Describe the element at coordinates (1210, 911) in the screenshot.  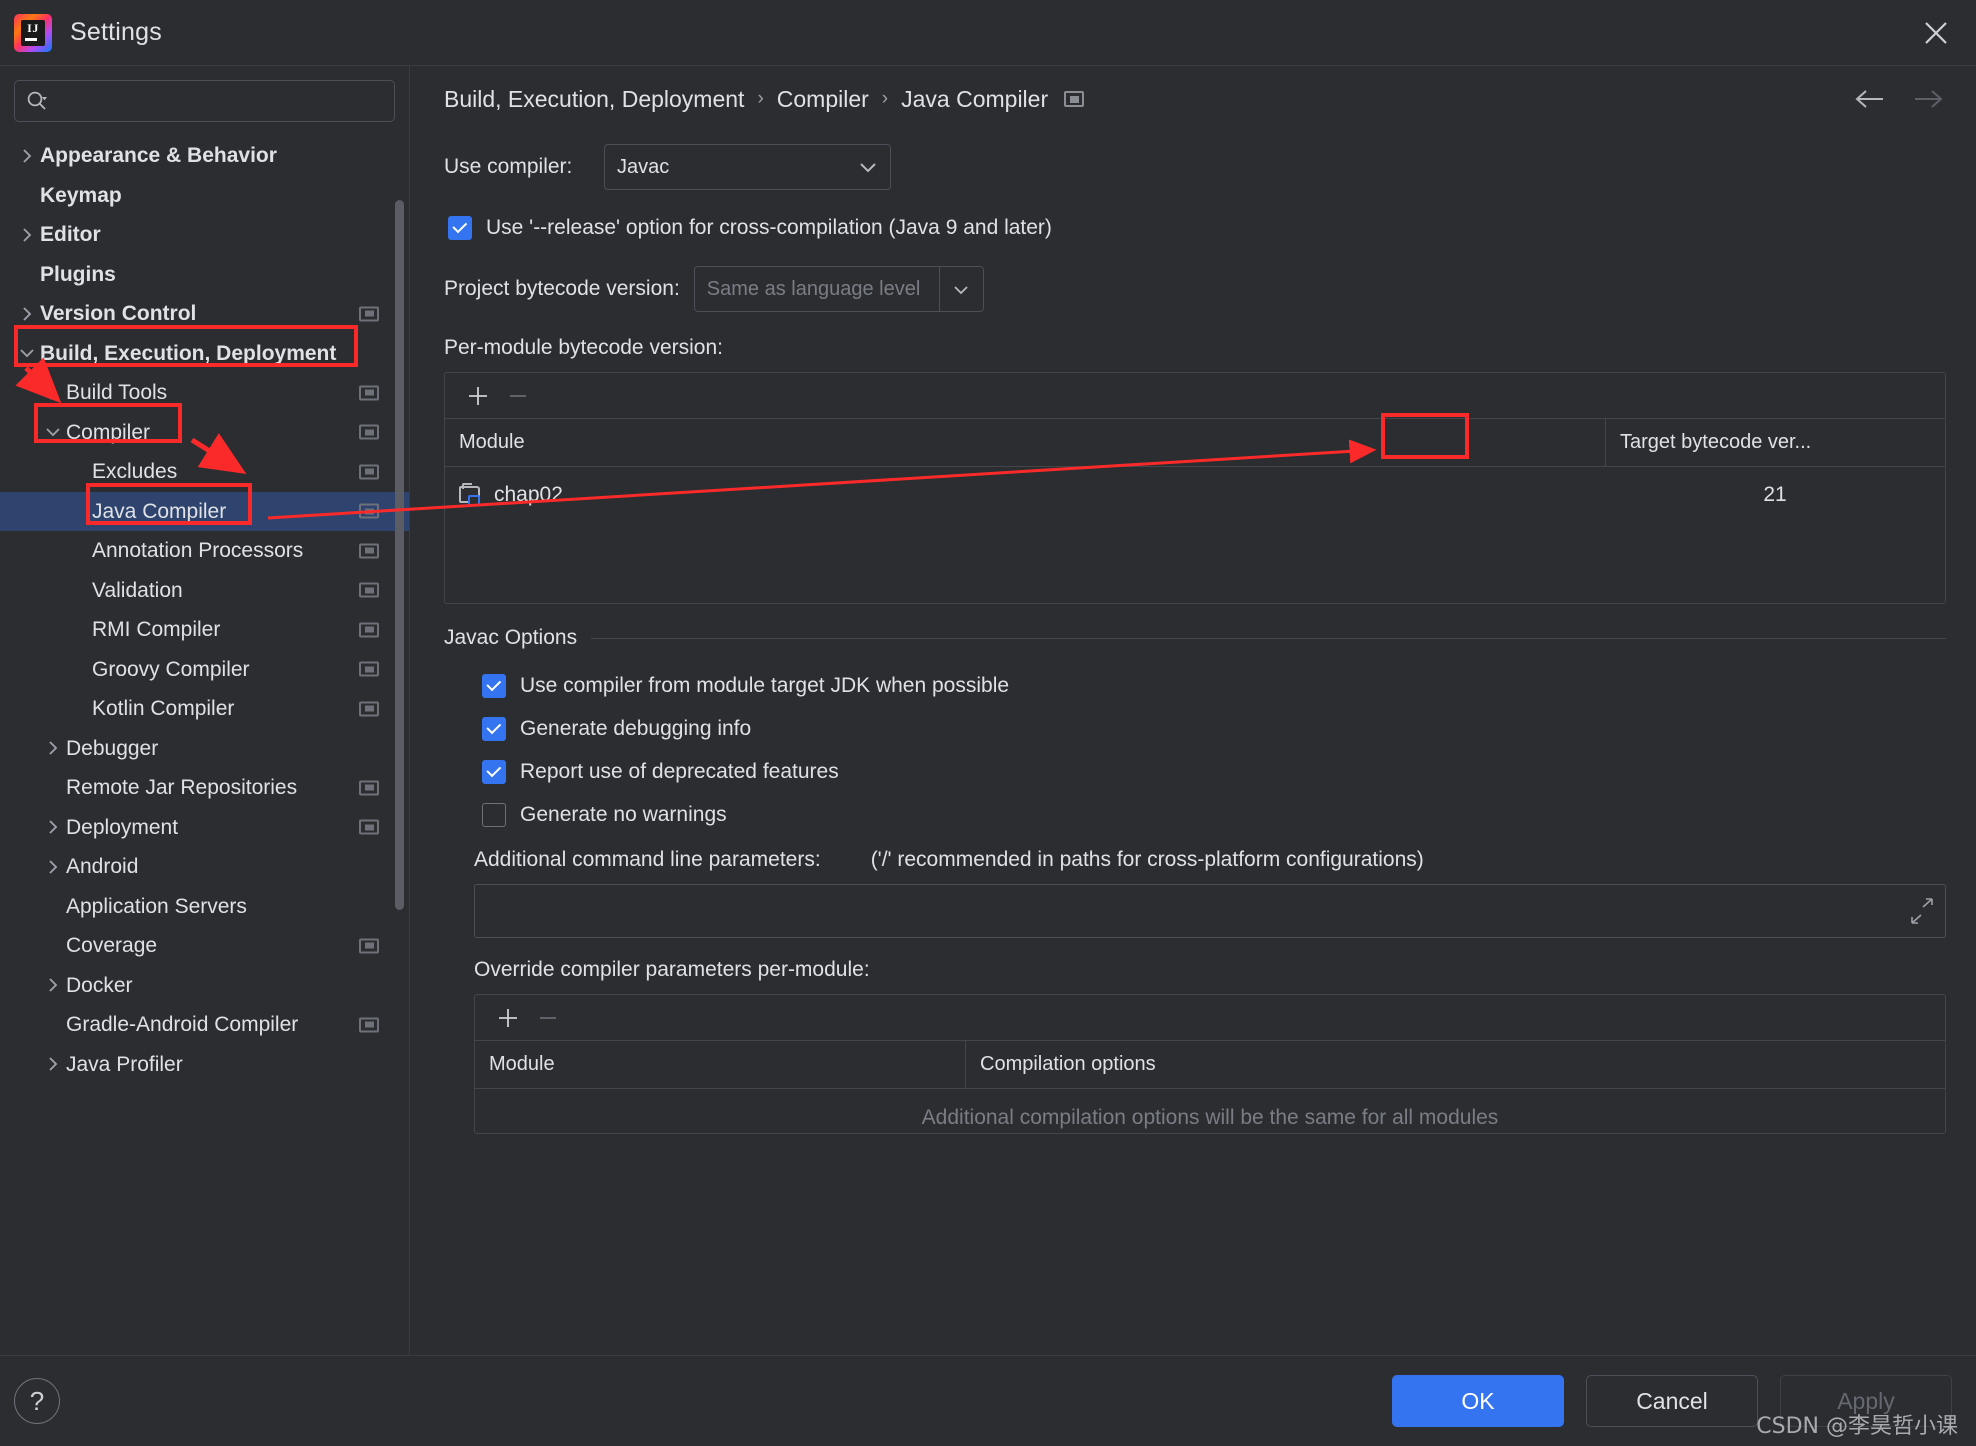
I see `additional-params-input` at that location.